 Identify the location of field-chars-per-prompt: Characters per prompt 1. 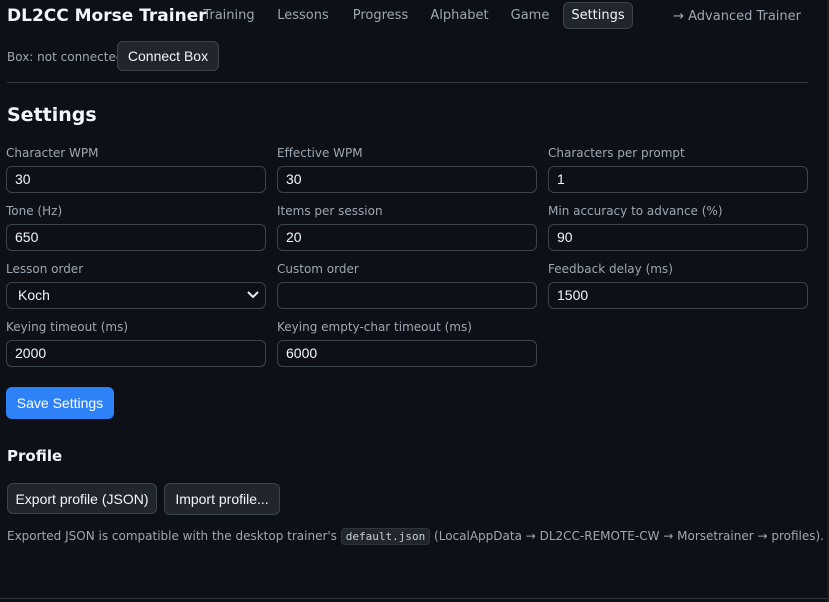
(678, 169).